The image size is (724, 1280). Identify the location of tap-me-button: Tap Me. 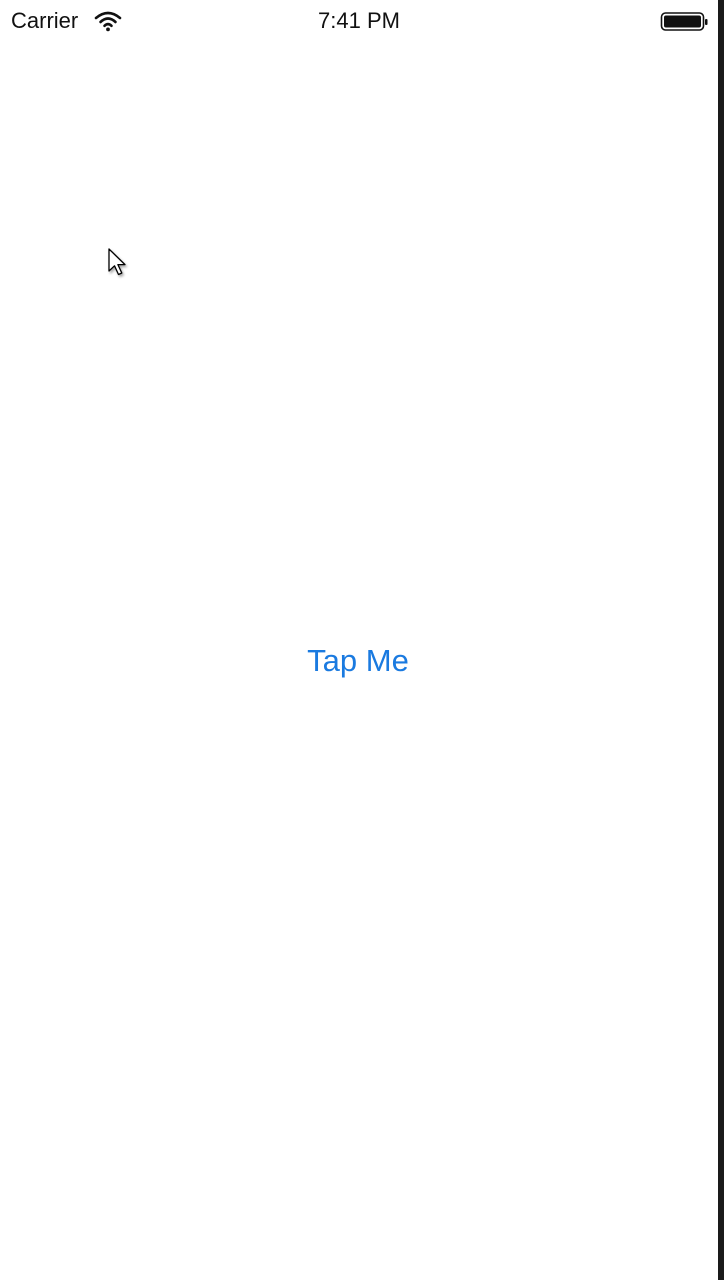
(358, 661).